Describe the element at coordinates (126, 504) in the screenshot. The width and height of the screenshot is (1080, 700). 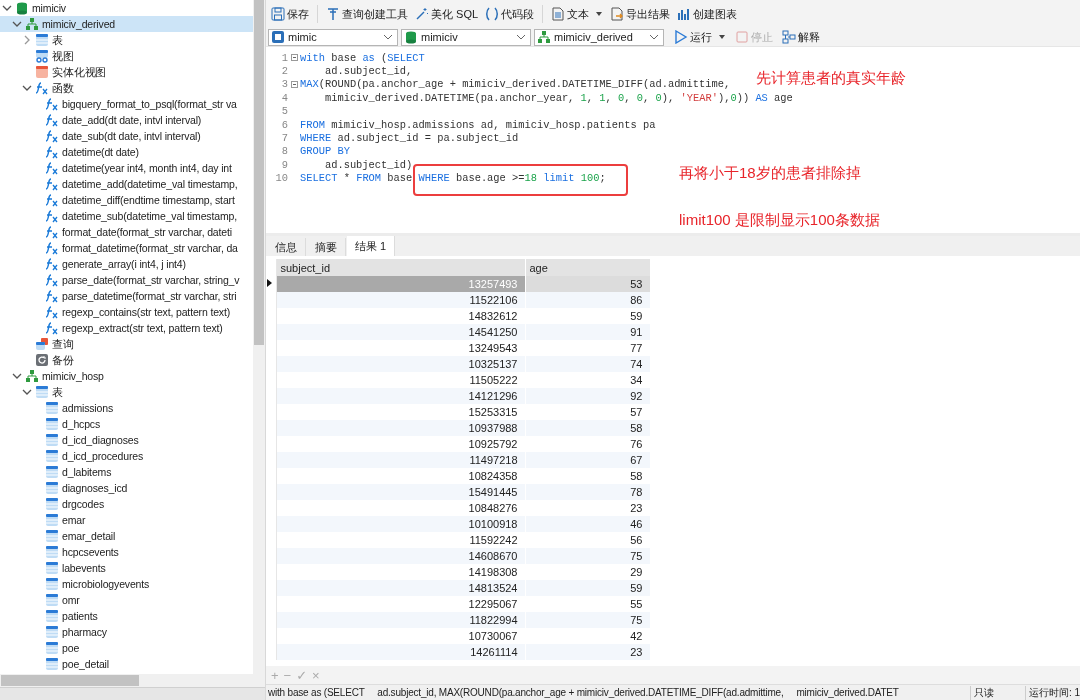
I see `tree-item: drgcodes` at that location.